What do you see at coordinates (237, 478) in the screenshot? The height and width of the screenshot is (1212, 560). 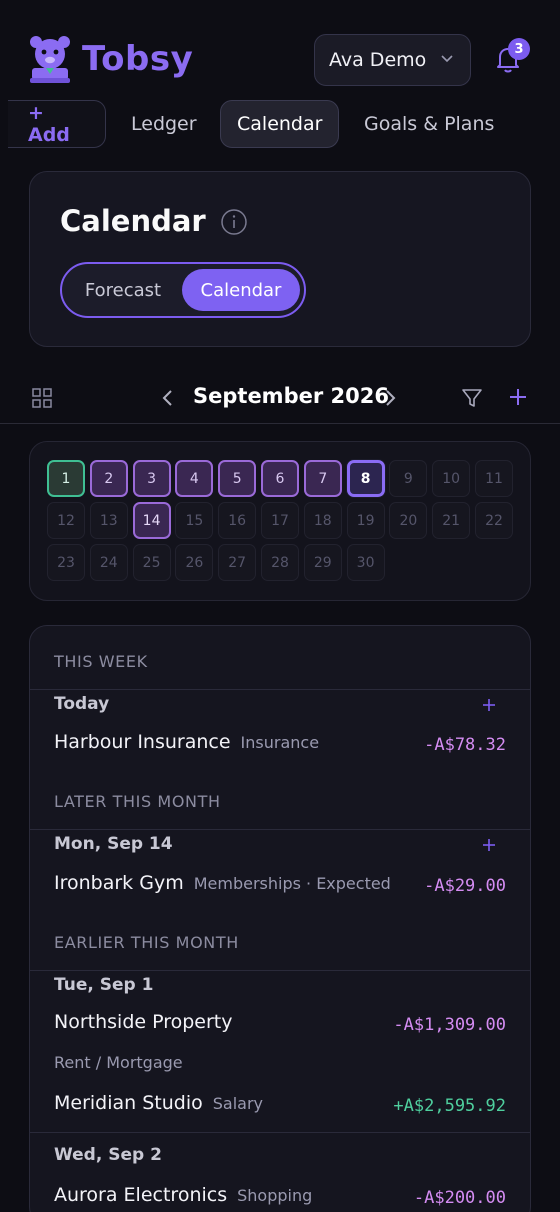 I see `day-cell: 5` at bounding box center [237, 478].